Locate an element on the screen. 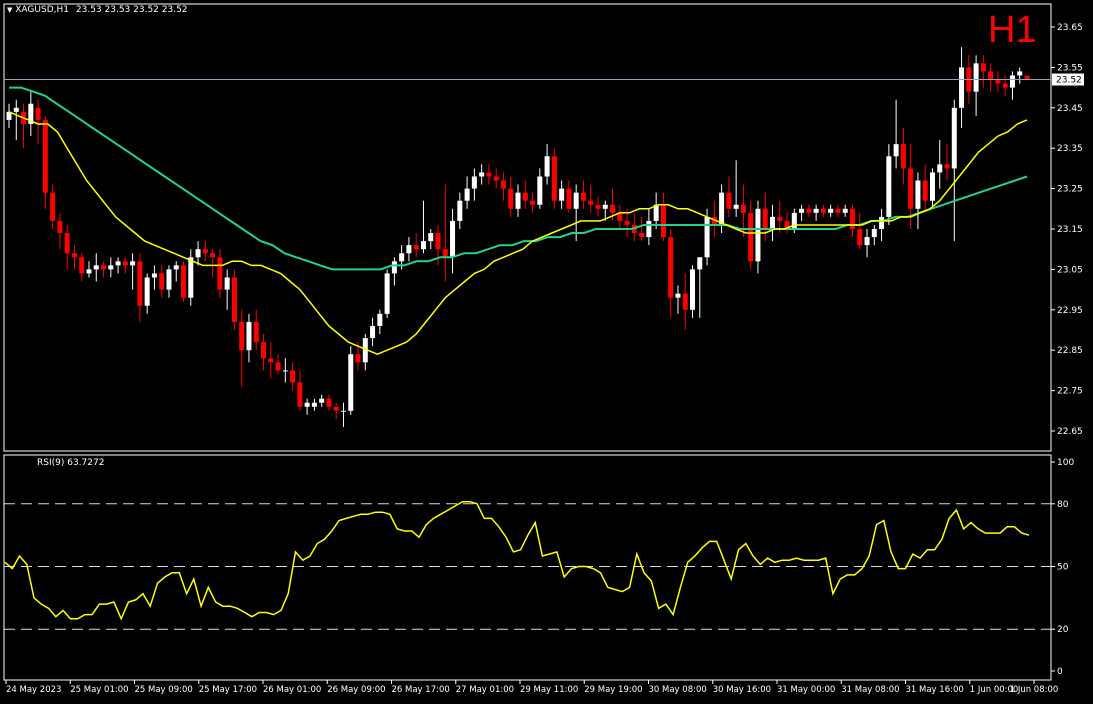 The image size is (1093, 704). ohlc-readout: 23.53 23.53 23.52 23.52 is located at coordinates (131, 10).